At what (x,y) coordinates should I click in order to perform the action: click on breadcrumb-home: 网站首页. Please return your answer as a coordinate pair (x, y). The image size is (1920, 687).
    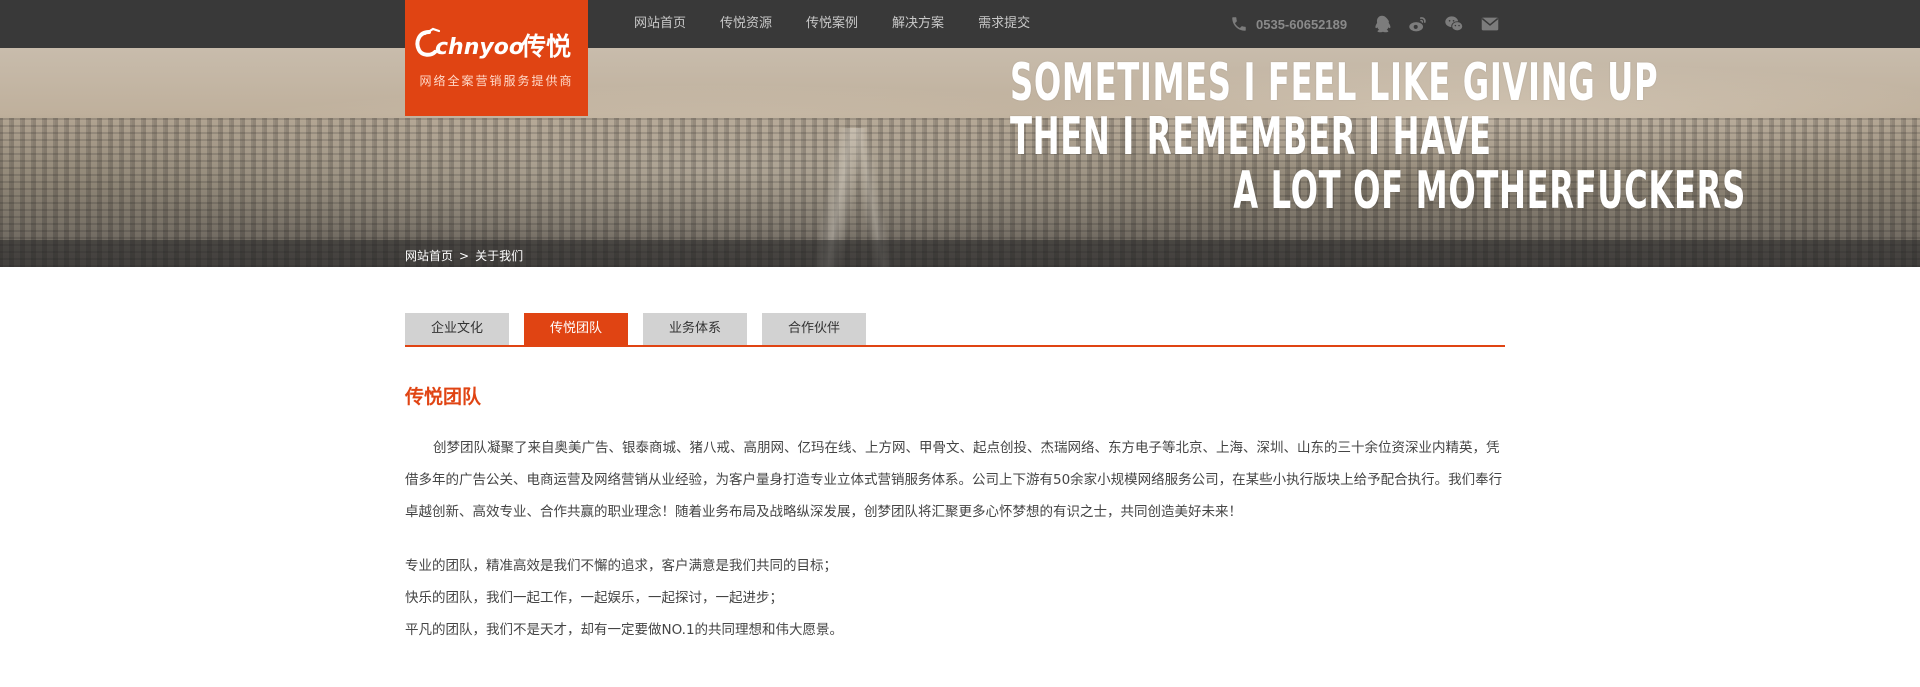
    Looking at the image, I should click on (429, 255).